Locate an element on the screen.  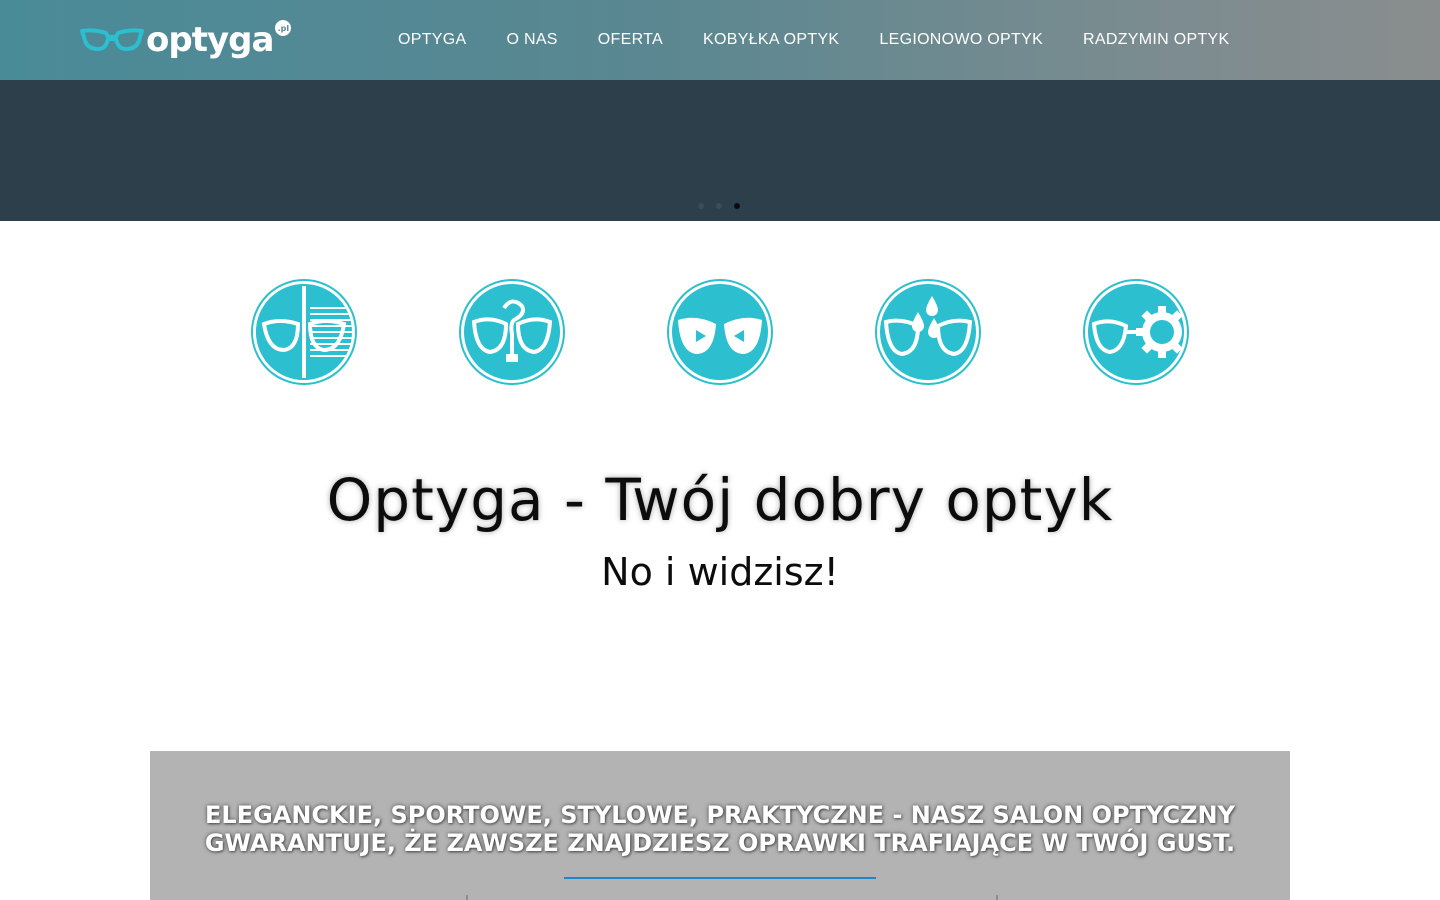
nav-item-o-nas: O NAS is located at coordinates (531, 40).